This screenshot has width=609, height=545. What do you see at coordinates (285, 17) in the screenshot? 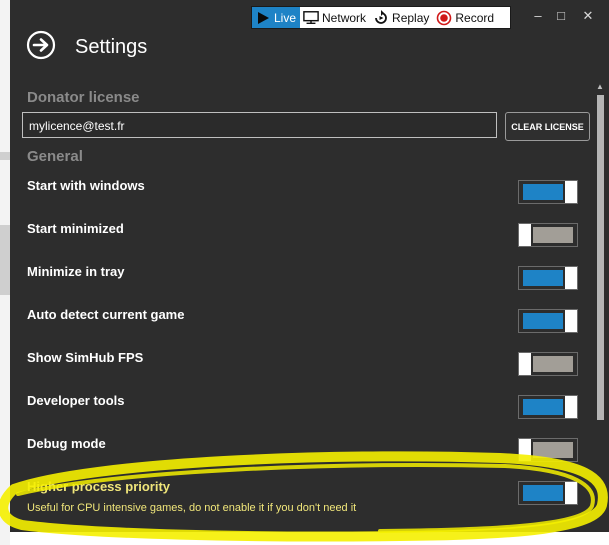
I see `mode-label: Live` at bounding box center [285, 17].